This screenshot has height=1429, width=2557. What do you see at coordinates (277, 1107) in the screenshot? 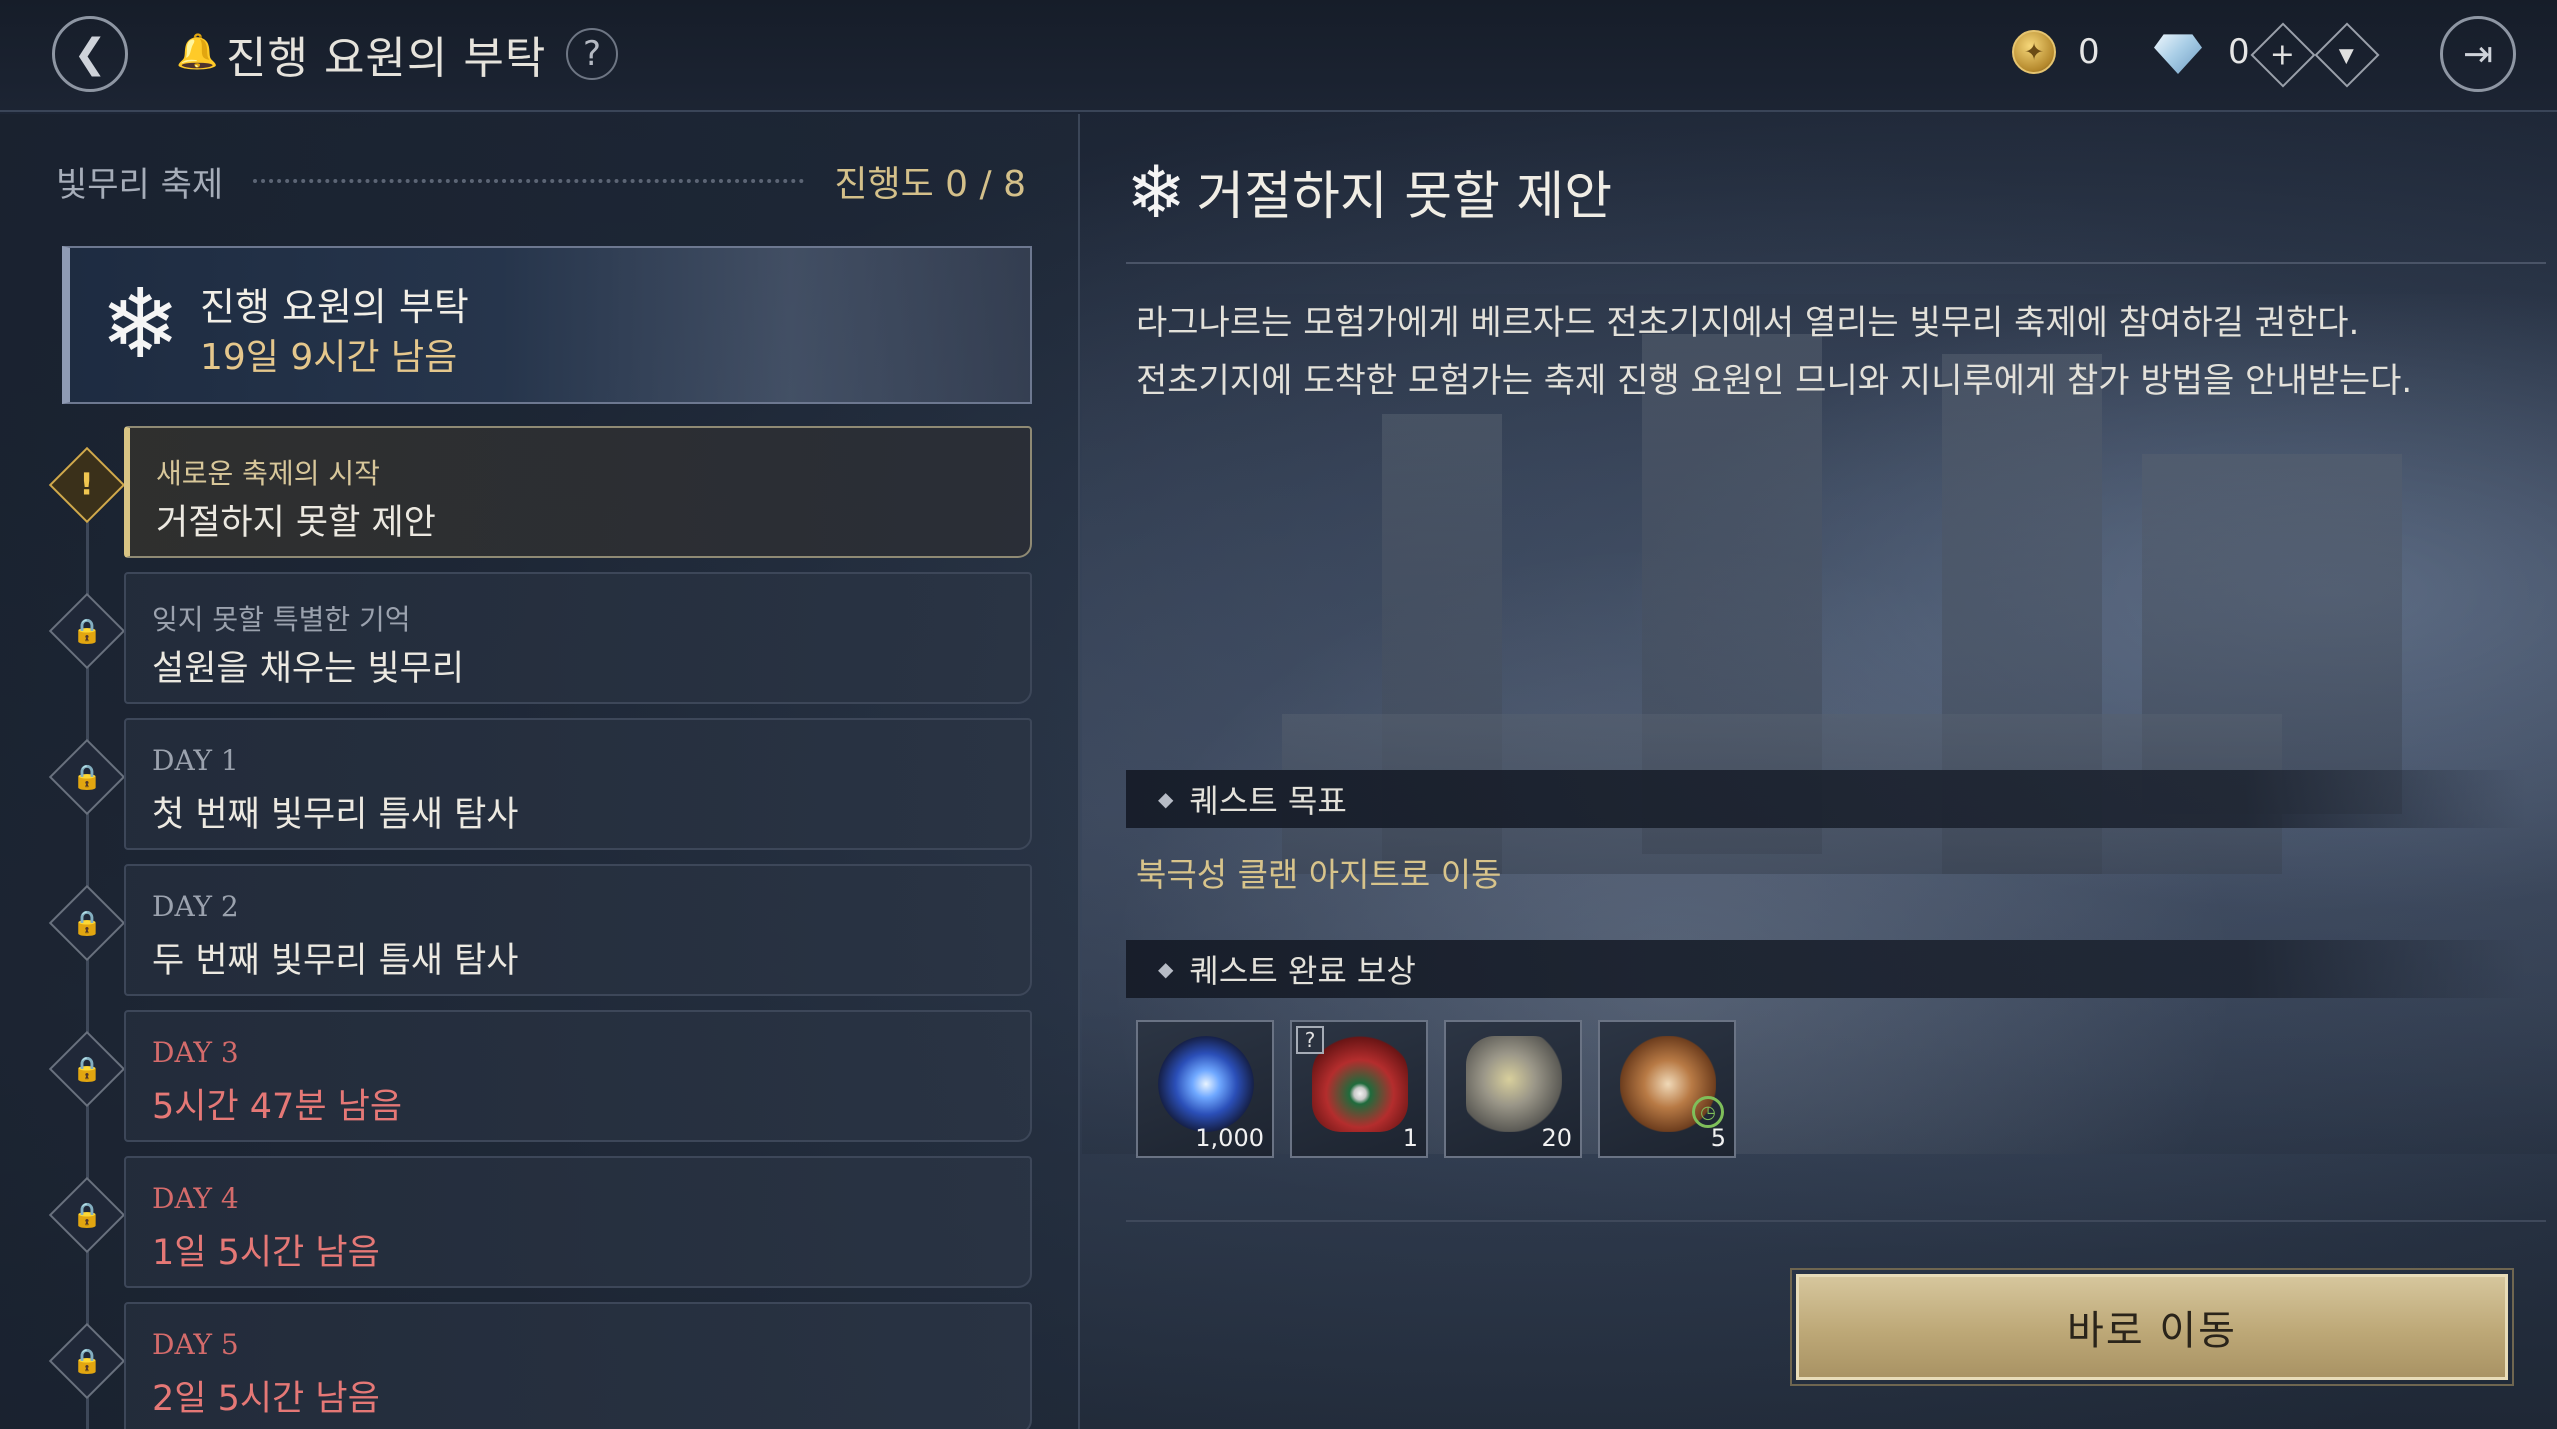
I see `quest-remaining: 5시간 47분 남음` at bounding box center [277, 1107].